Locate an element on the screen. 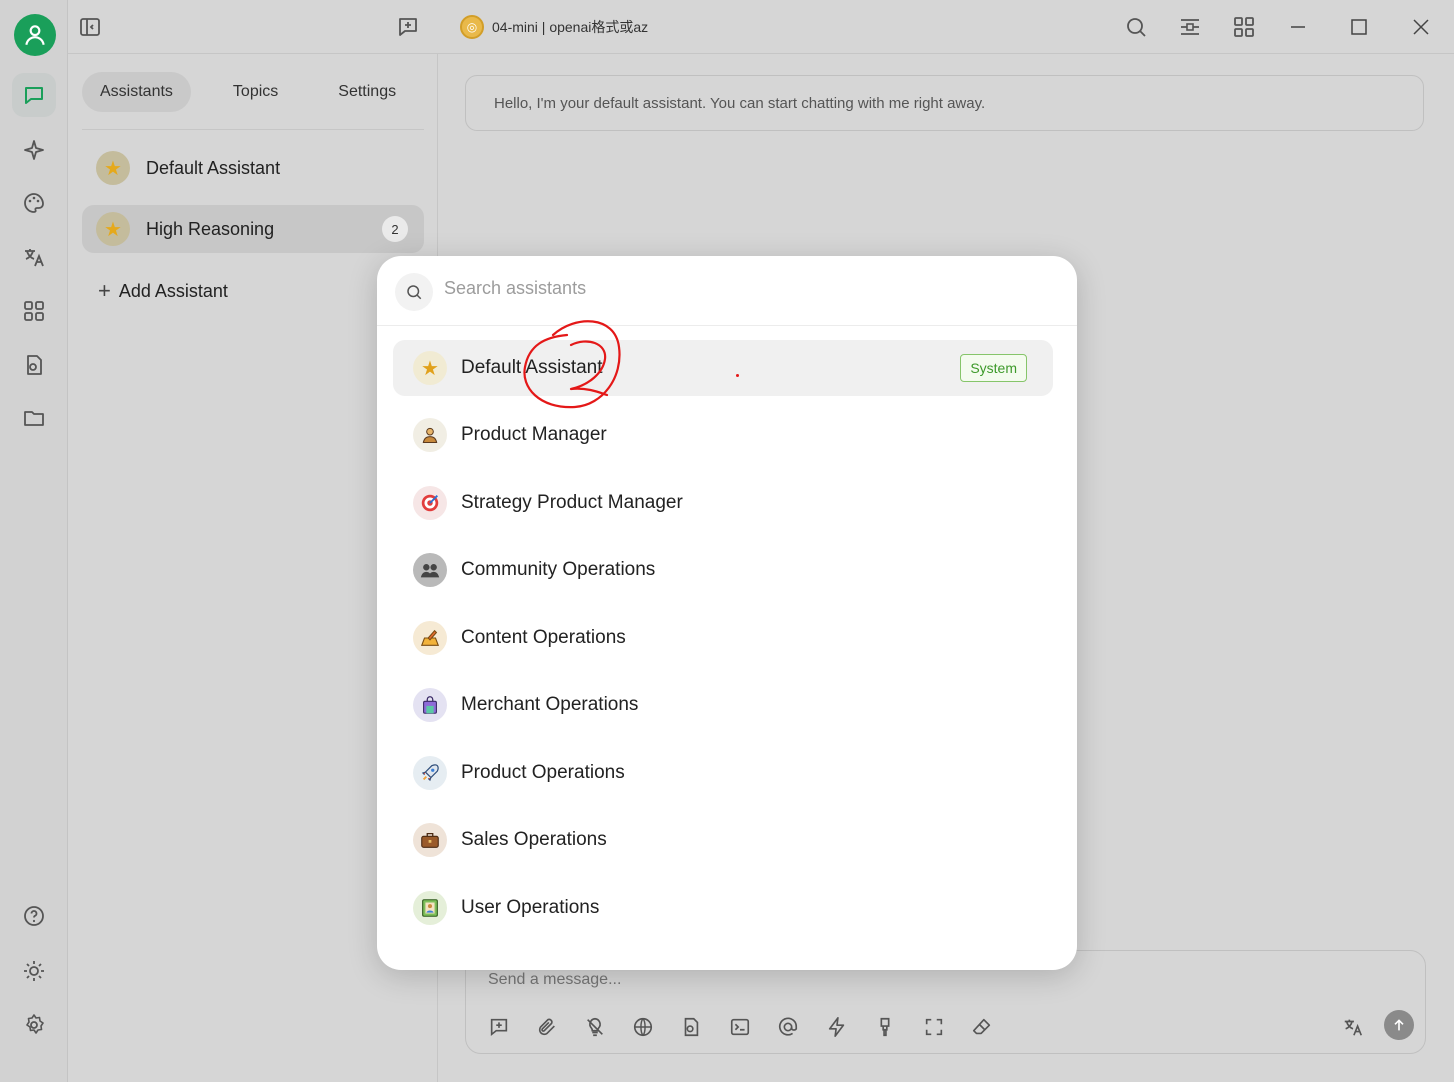 The width and height of the screenshot is (1454, 1082). list-item-user-operations: User Operations is located at coordinates (723, 908).